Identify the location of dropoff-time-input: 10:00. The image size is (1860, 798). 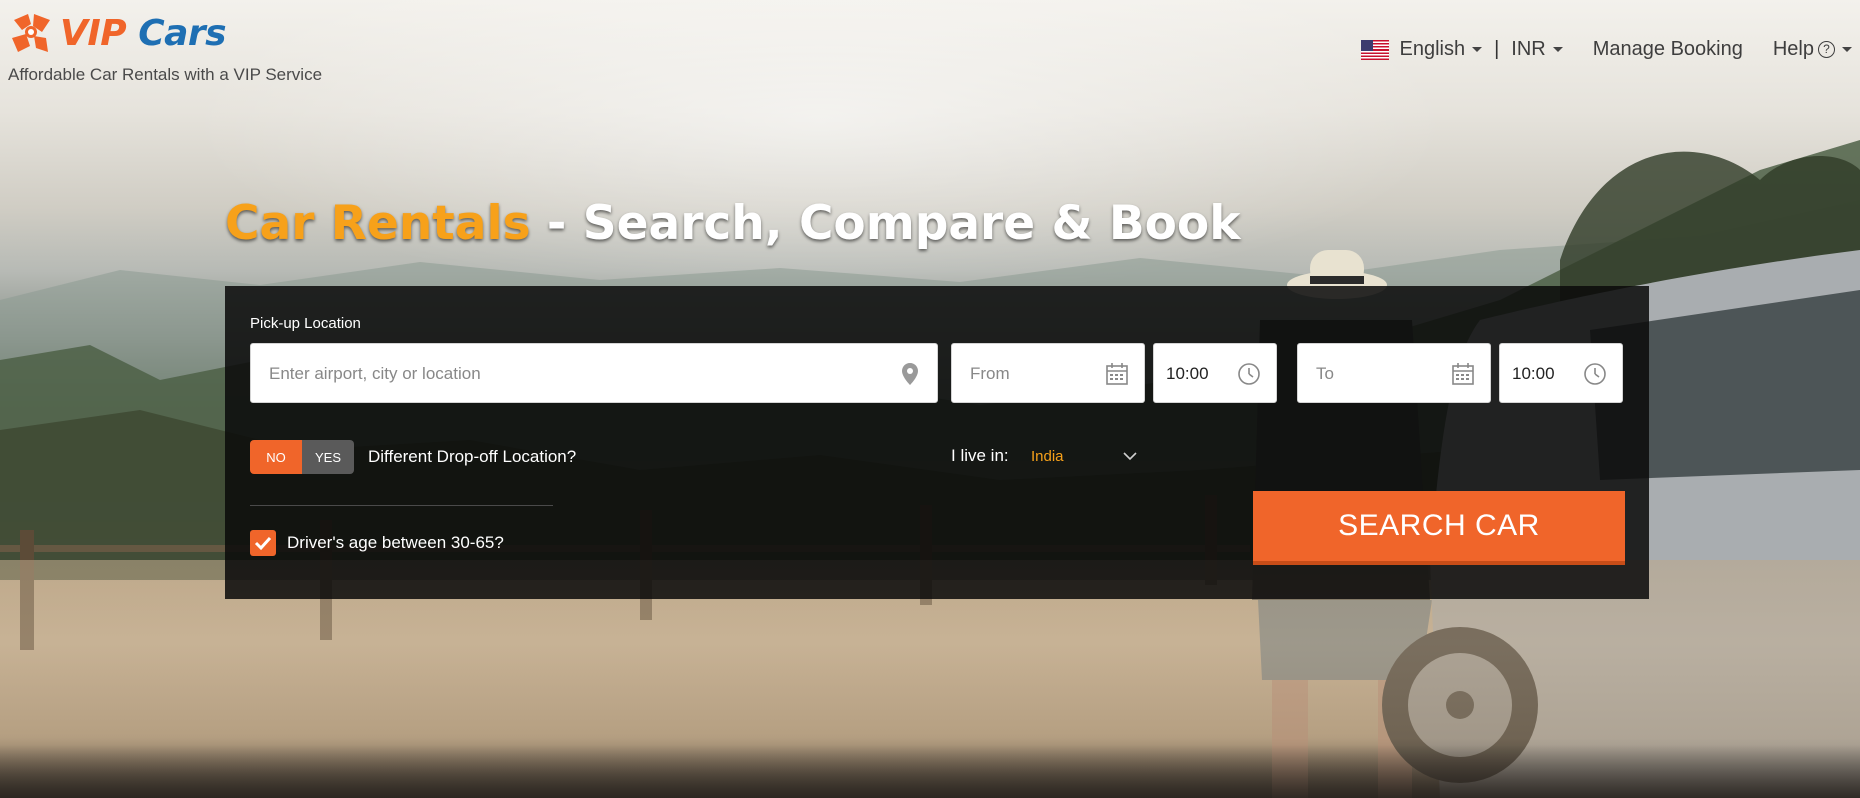
(1561, 373).